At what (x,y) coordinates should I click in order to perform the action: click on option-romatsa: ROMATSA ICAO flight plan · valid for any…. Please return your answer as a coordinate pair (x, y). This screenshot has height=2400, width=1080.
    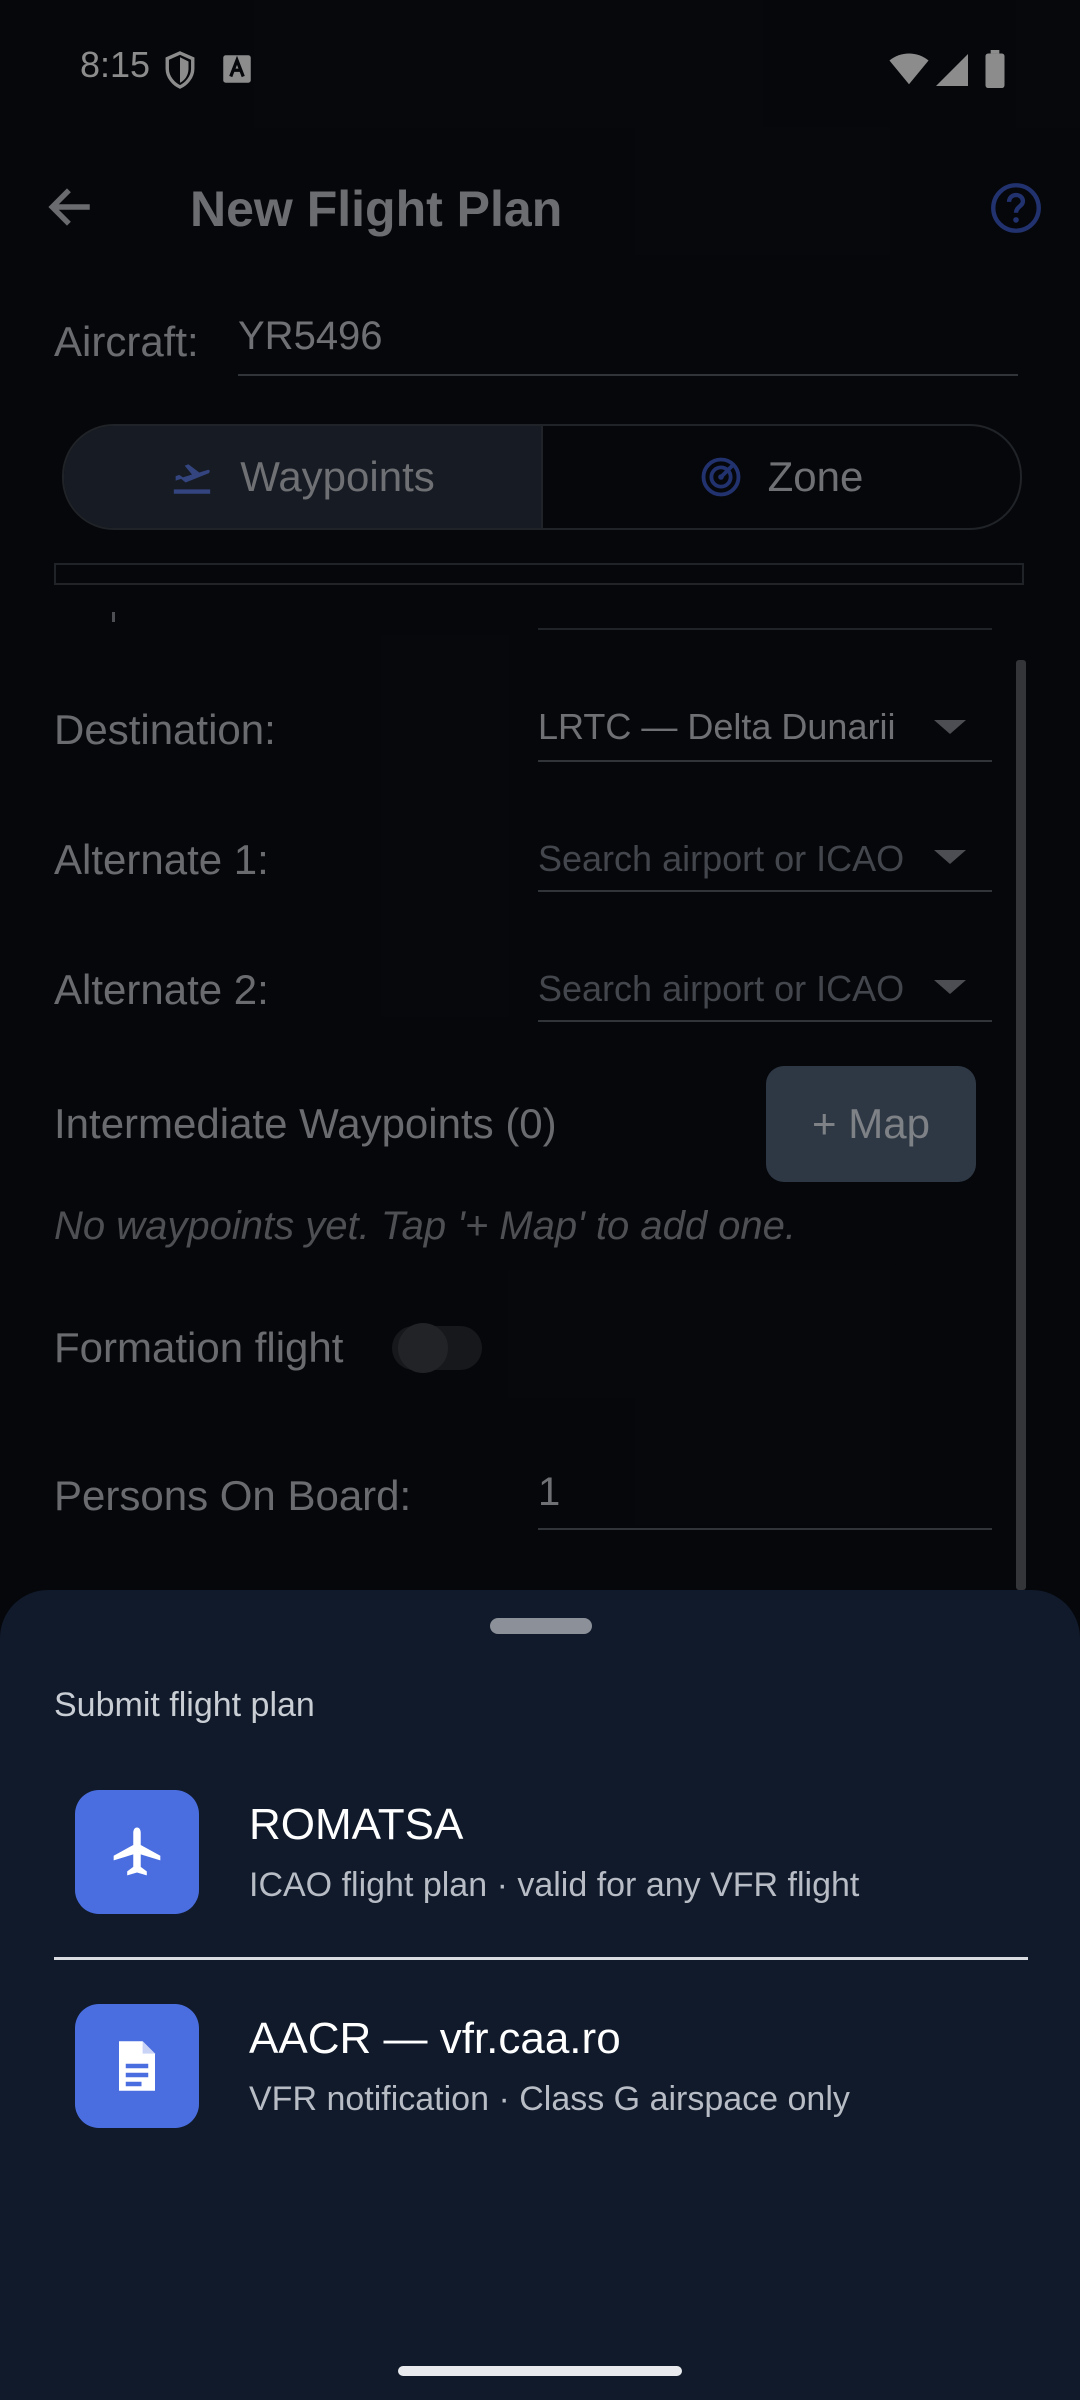
    Looking at the image, I should click on (541, 1856).